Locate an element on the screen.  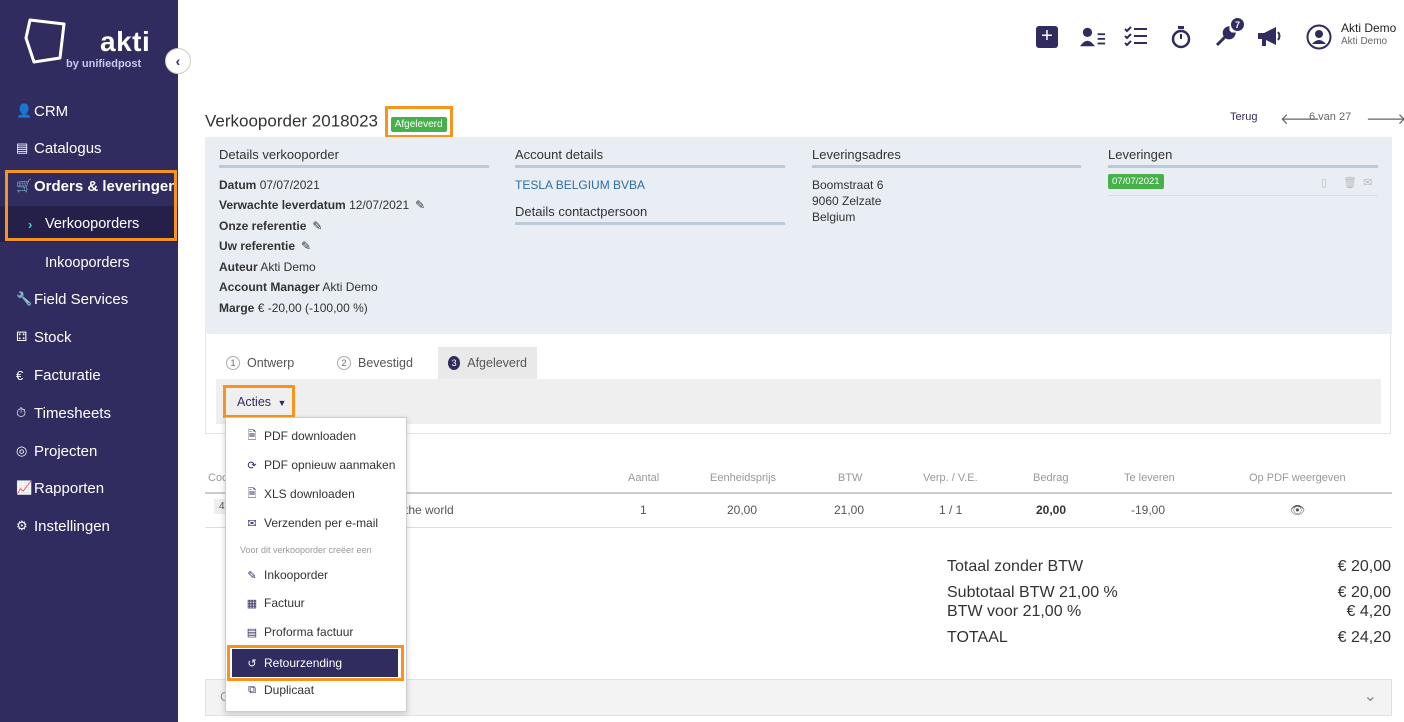
akti-logo-icon is located at coordinates (47, 43).